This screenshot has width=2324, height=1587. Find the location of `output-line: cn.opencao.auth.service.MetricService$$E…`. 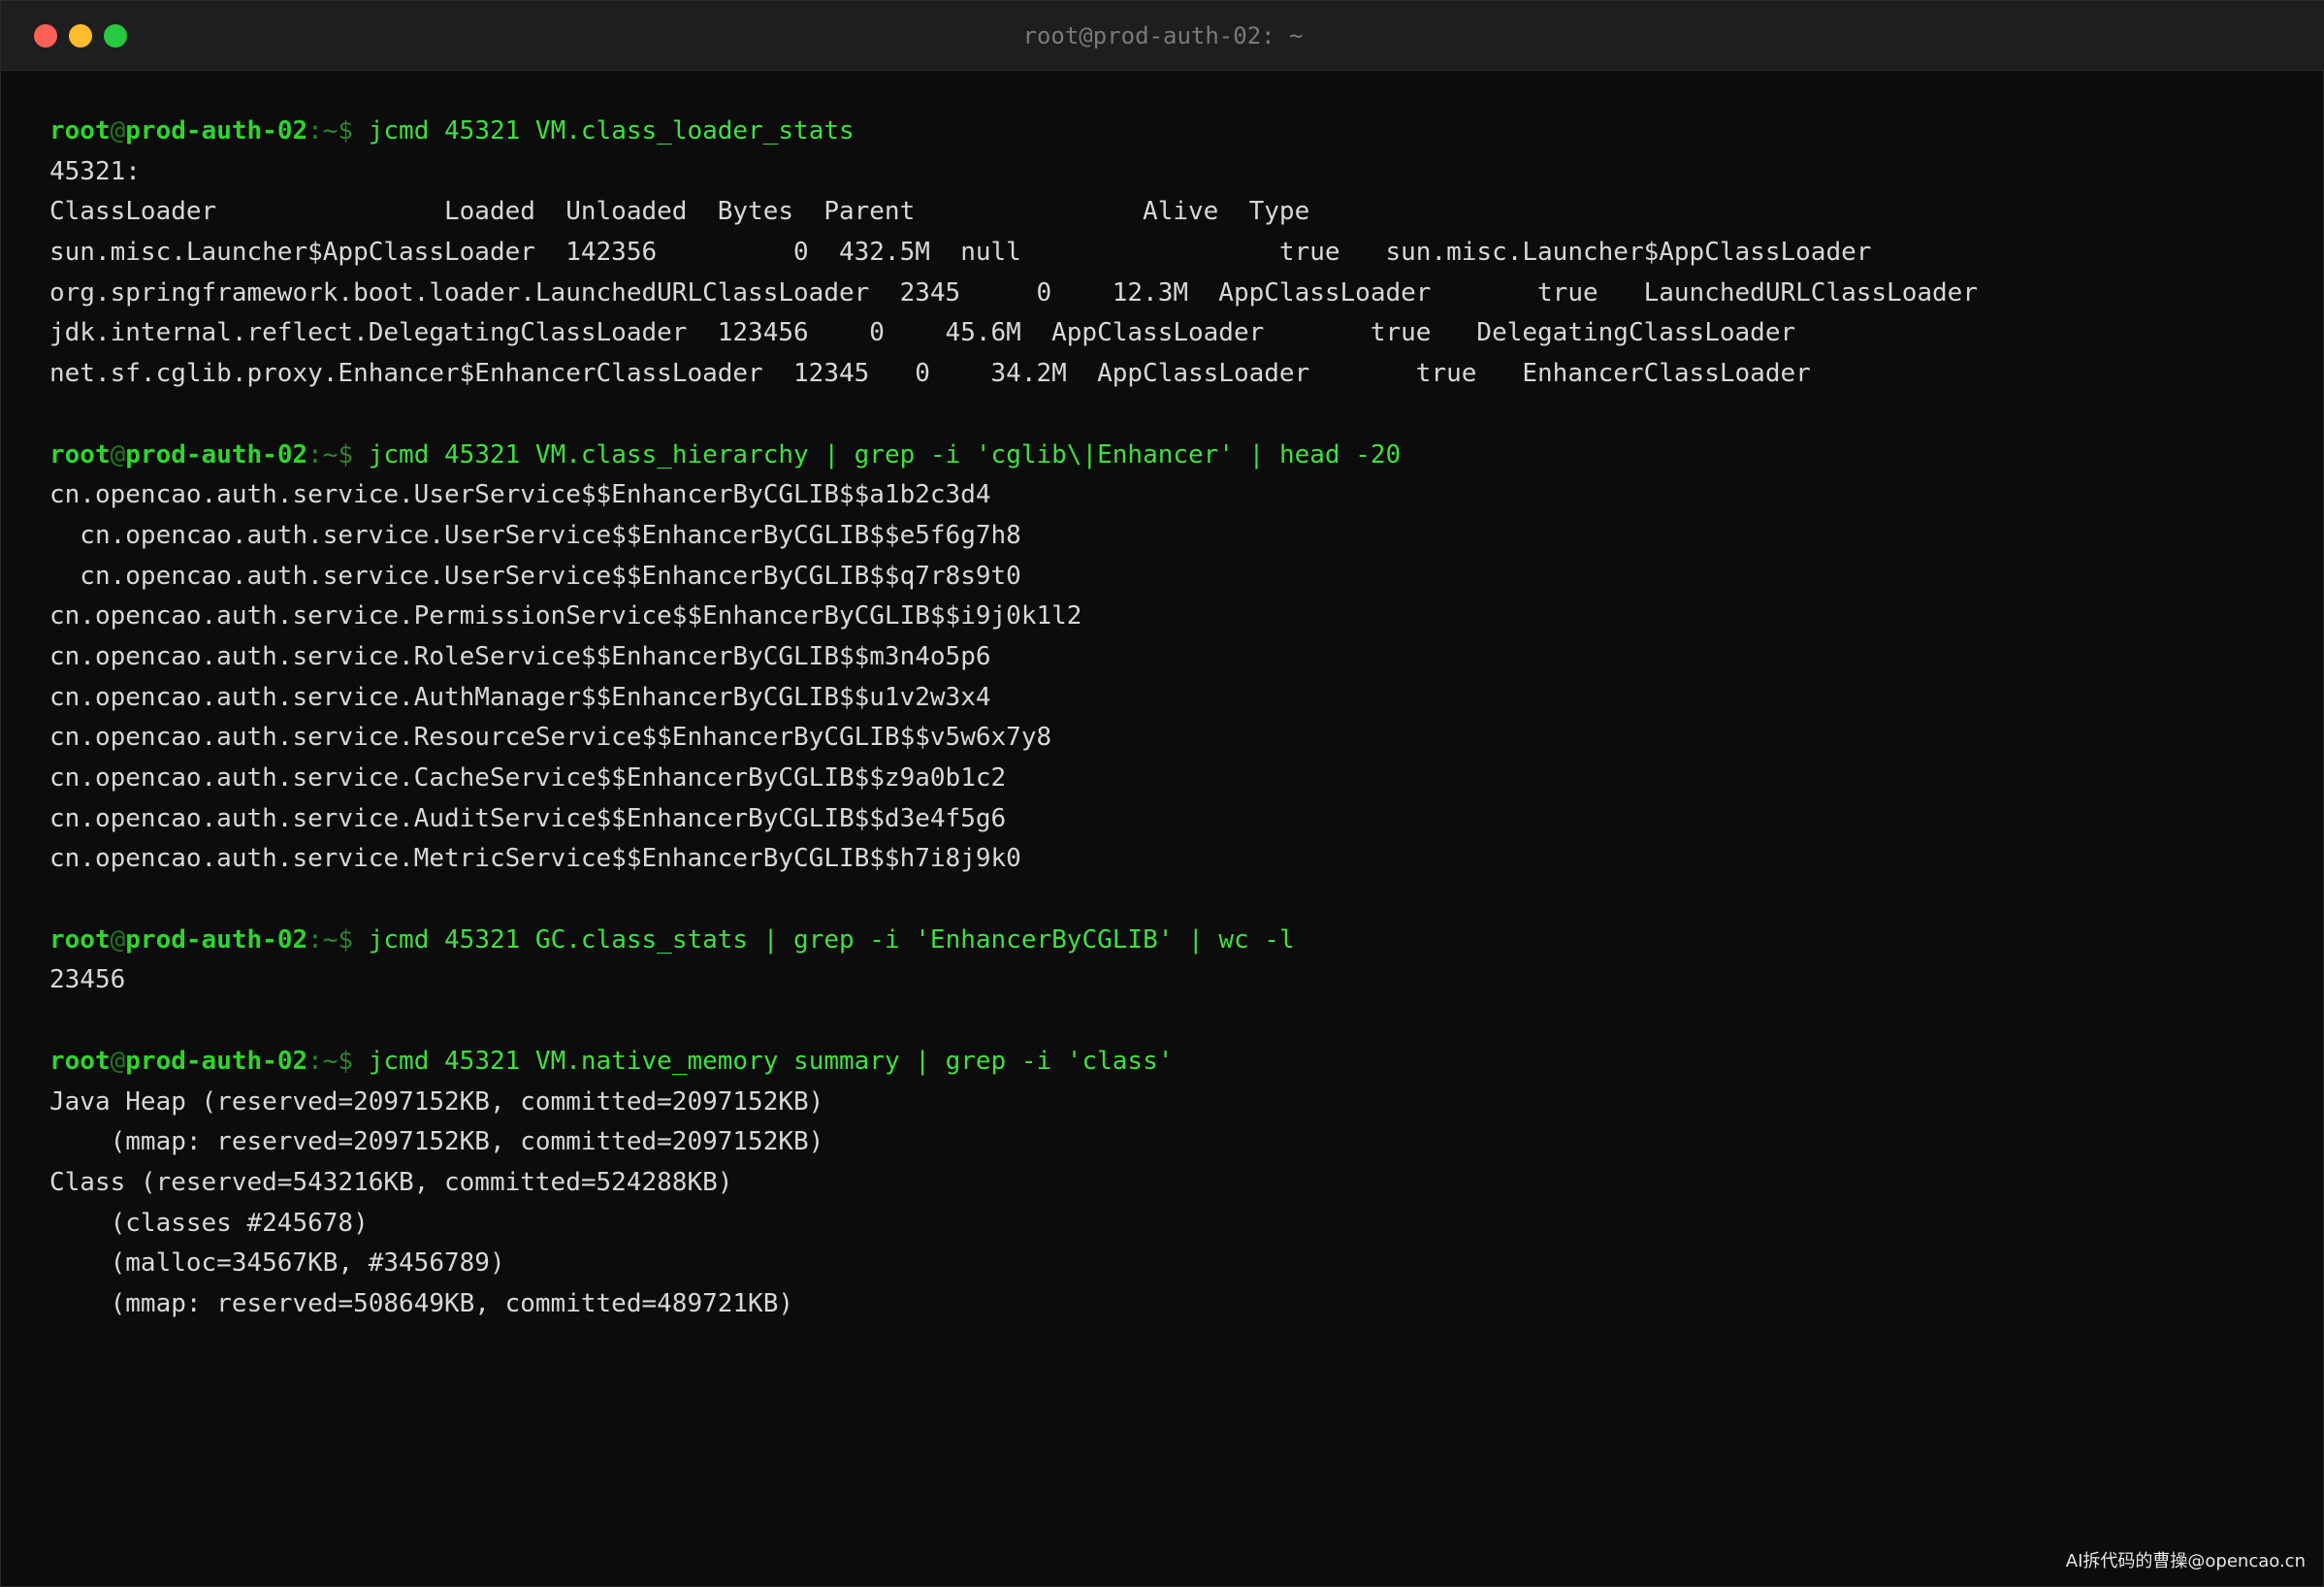

output-line: cn.opencao.auth.service.MetricService$$E… is located at coordinates (535, 859).